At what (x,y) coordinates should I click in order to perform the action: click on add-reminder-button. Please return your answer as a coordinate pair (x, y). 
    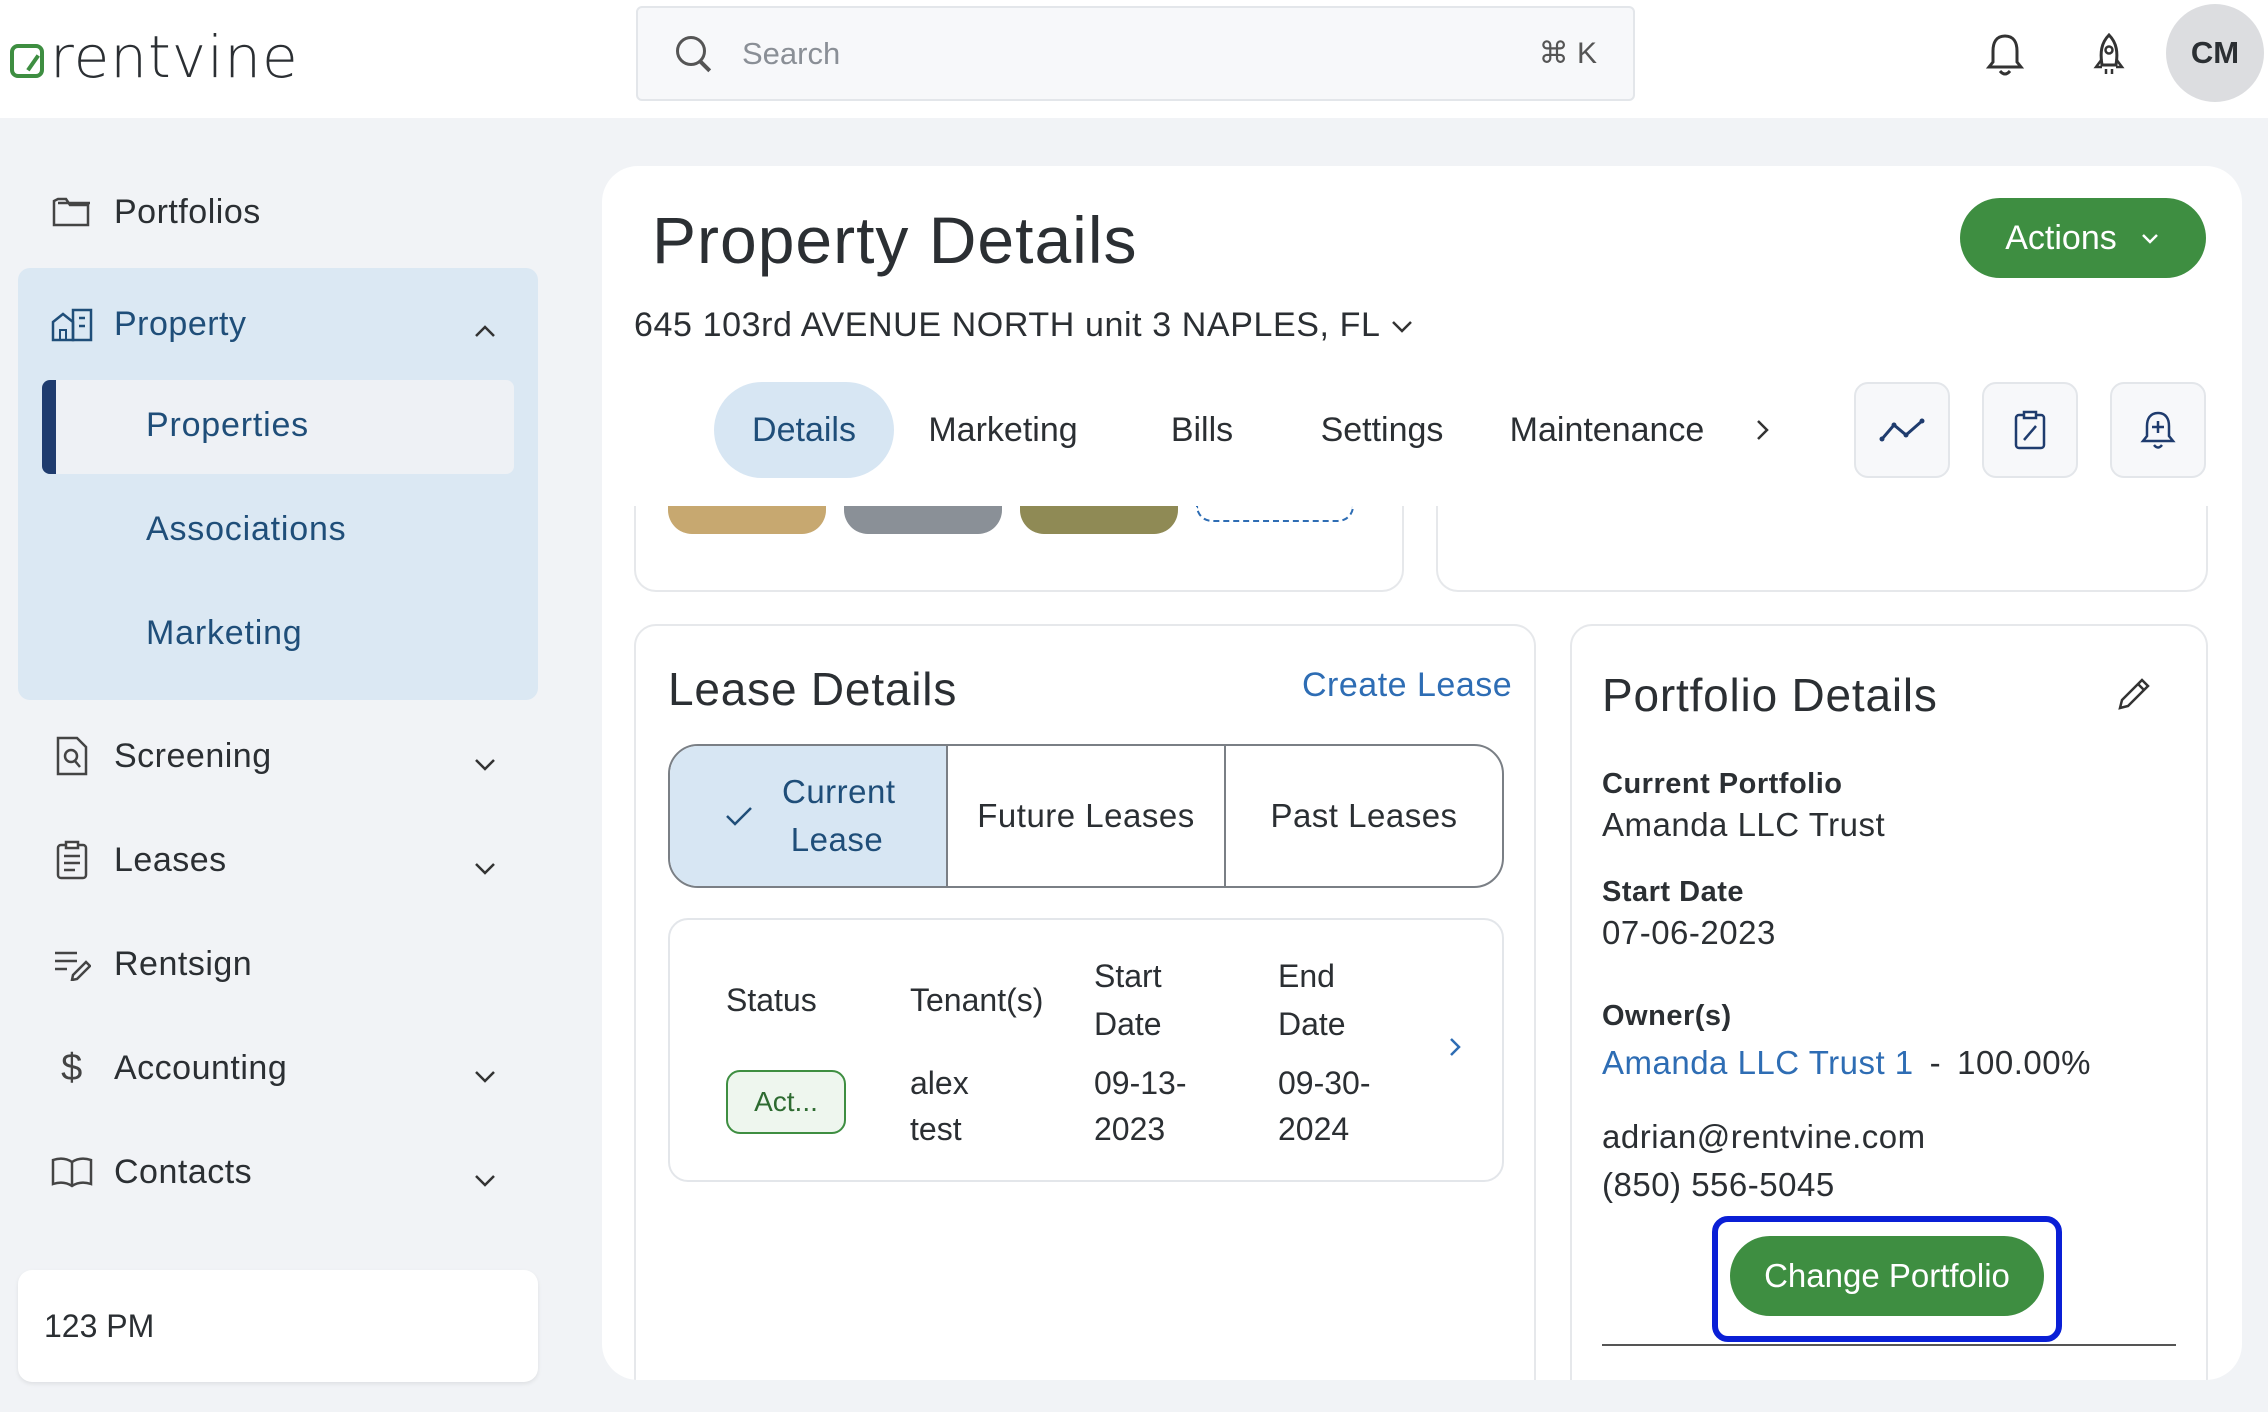
    Looking at the image, I should click on (2158, 430).